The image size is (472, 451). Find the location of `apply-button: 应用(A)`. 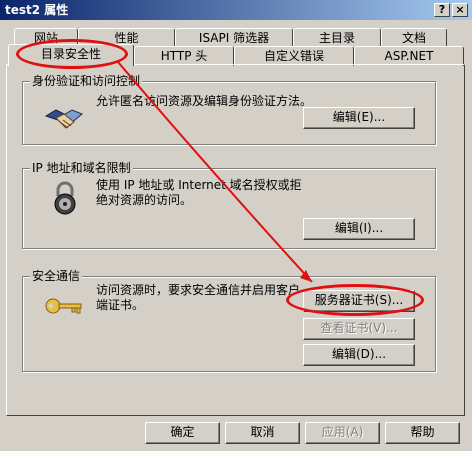

apply-button: 应用(A) is located at coordinates (342, 433).